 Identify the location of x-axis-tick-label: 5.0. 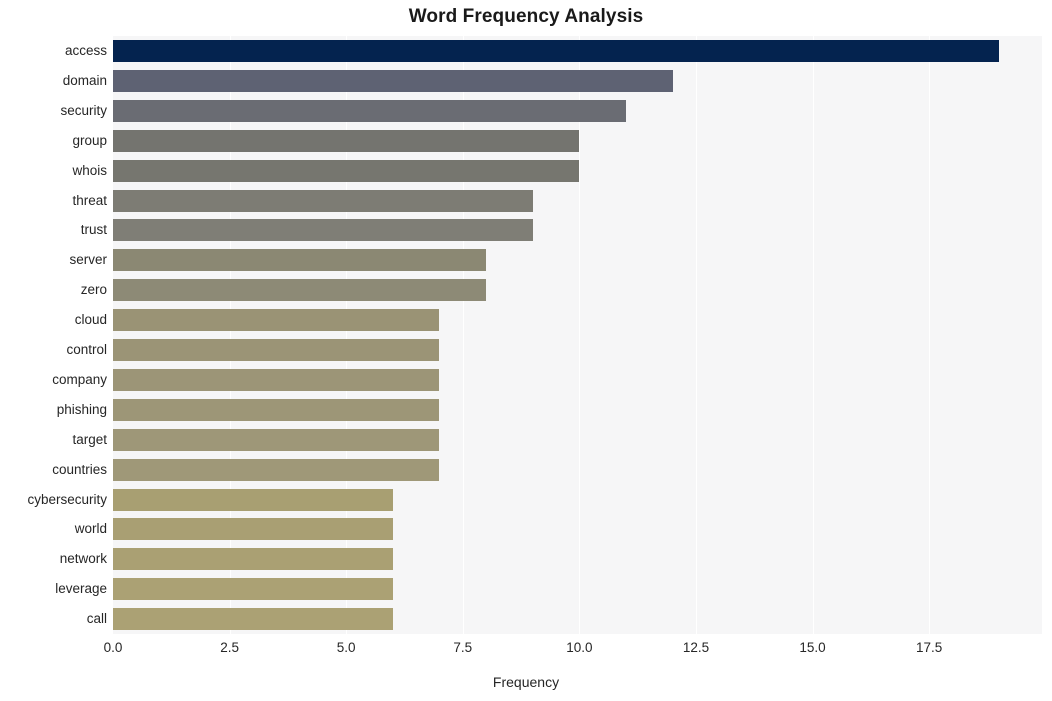
(346, 647).